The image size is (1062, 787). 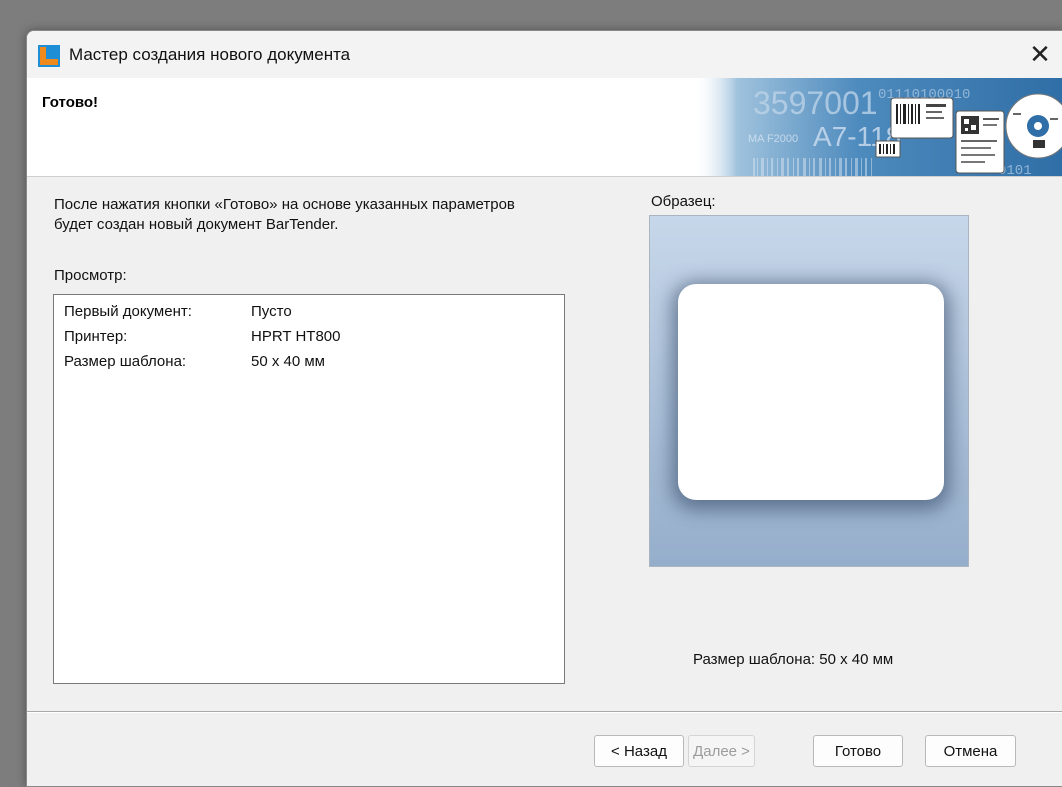 I want to click on finish-button: Готово, so click(x=858, y=751).